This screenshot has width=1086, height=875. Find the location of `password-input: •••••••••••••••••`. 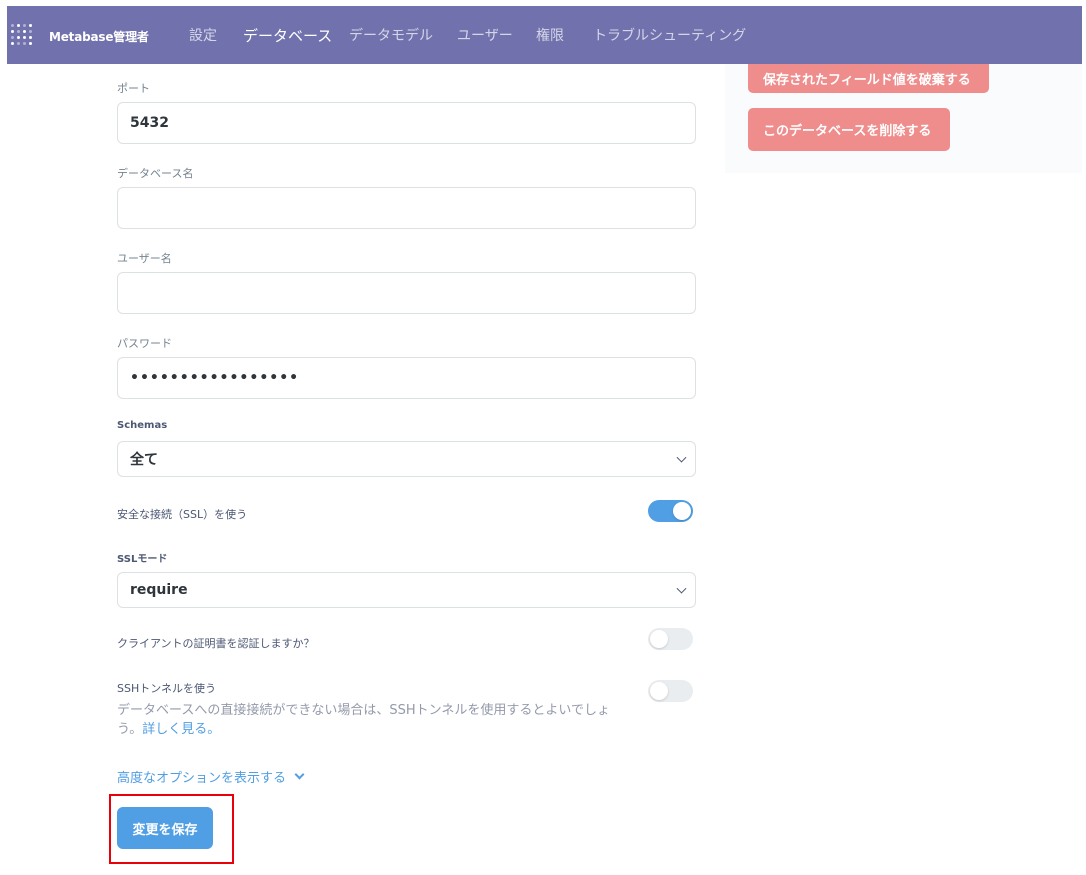

password-input: ••••••••••••••••• is located at coordinates (406, 378).